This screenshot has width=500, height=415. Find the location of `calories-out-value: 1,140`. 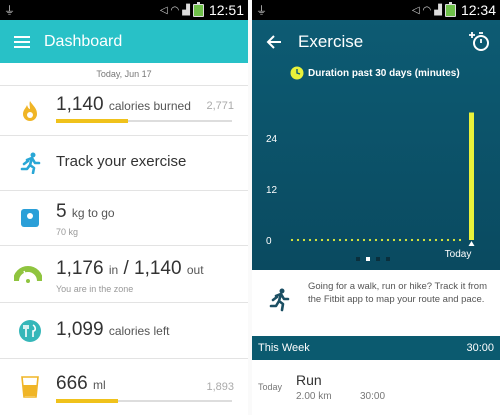

calories-out-value: 1,140 is located at coordinates (158, 268).